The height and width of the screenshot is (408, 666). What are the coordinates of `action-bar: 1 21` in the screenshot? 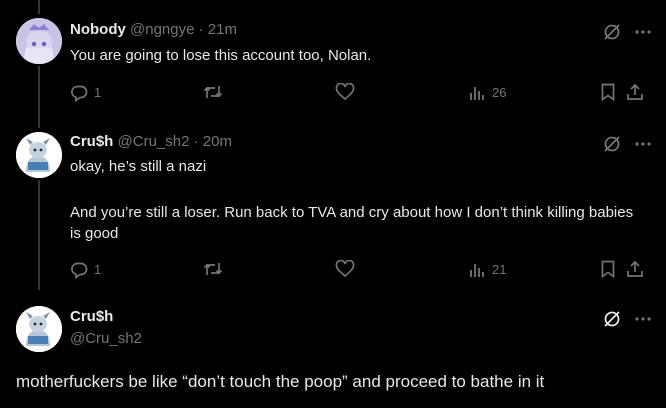 It's located at (361, 270).